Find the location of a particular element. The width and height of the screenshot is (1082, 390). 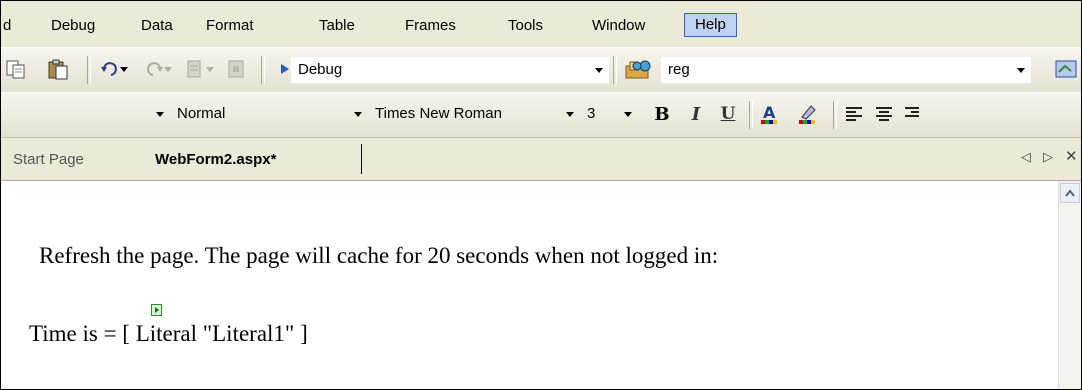

document-tab-strip: Start Page WebForm2.aspx* ◁ ▷ ✕ is located at coordinates (541, 159).